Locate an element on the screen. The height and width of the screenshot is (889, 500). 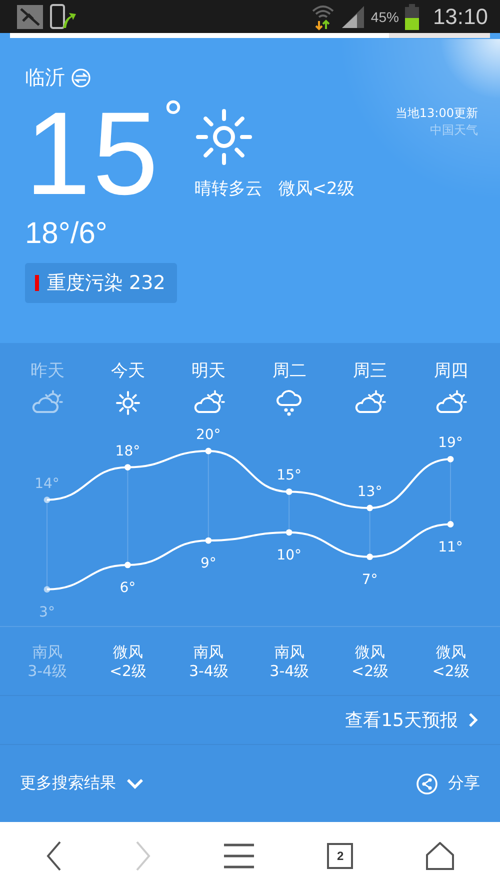
pollution-level-marker is located at coordinates (37, 283).